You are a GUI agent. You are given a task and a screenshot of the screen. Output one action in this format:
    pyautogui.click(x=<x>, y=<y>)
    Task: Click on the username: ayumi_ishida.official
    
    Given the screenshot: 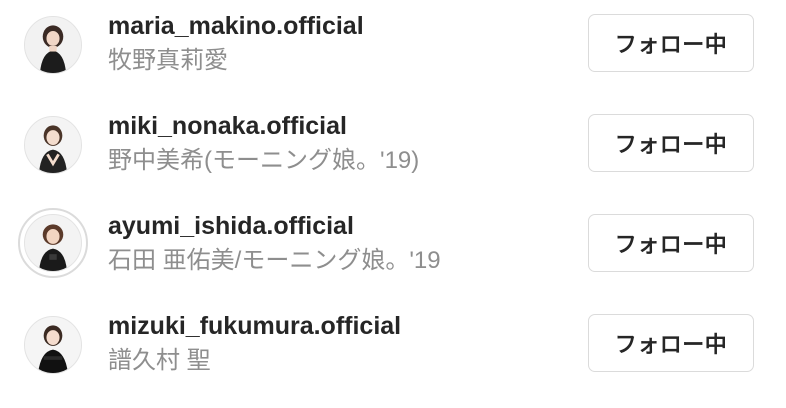 What is the action you would take?
    pyautogui.click(x=274, y=226)
    